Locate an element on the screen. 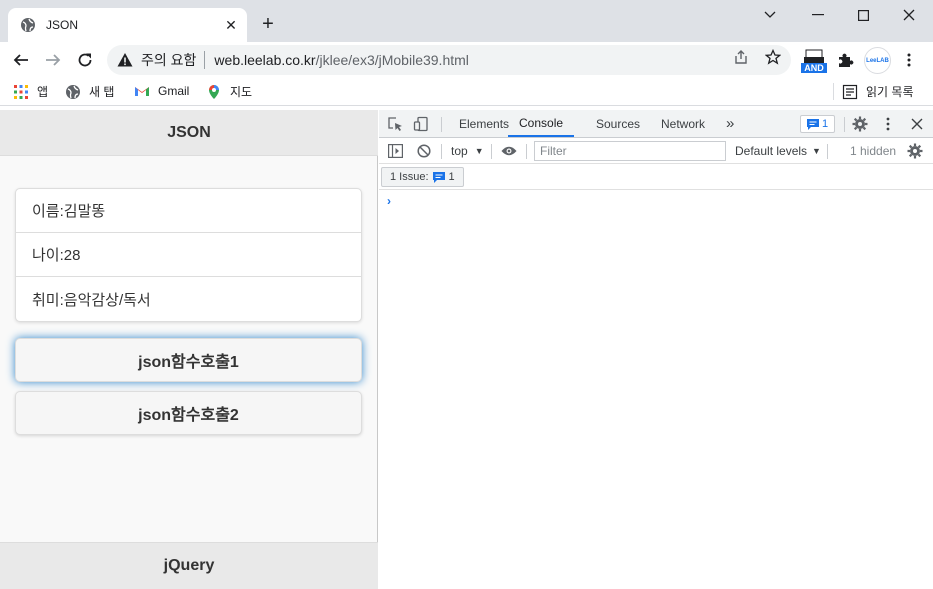 Image resolution: width=933 pixels, height=589 pixels. reload-icon is located at coordinates (85, 60).